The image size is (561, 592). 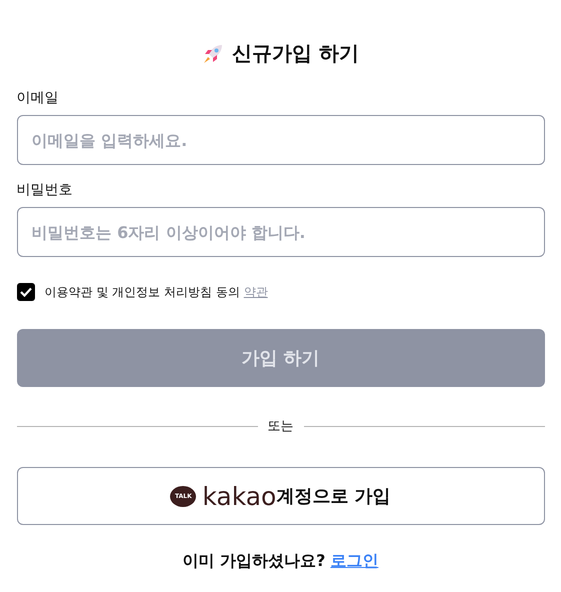 I want to click on input-field: 이메일을 입력하세요., so click(x=280, y=140).